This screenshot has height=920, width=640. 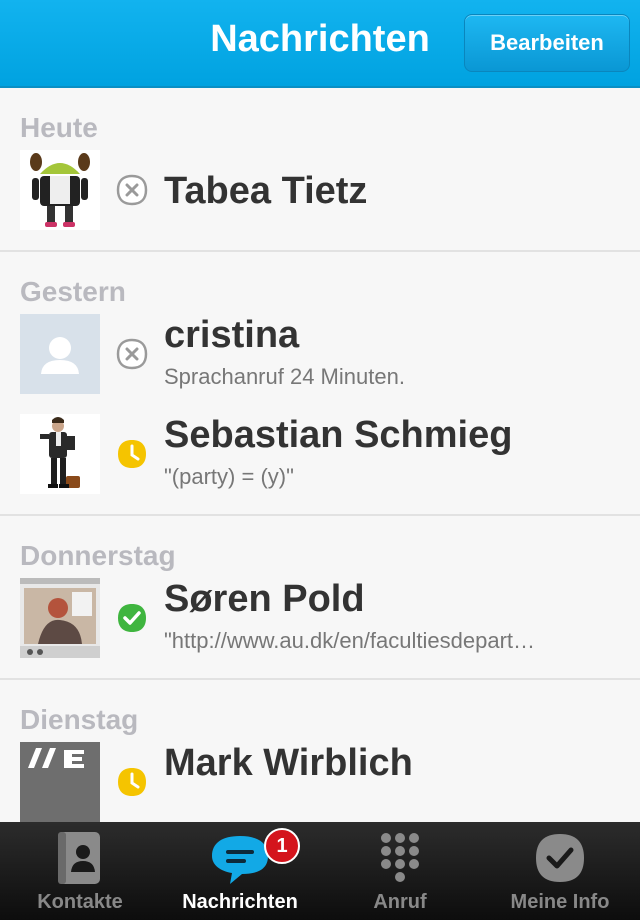 I want to click on section-title: Heute, so click(x=59, y=127).